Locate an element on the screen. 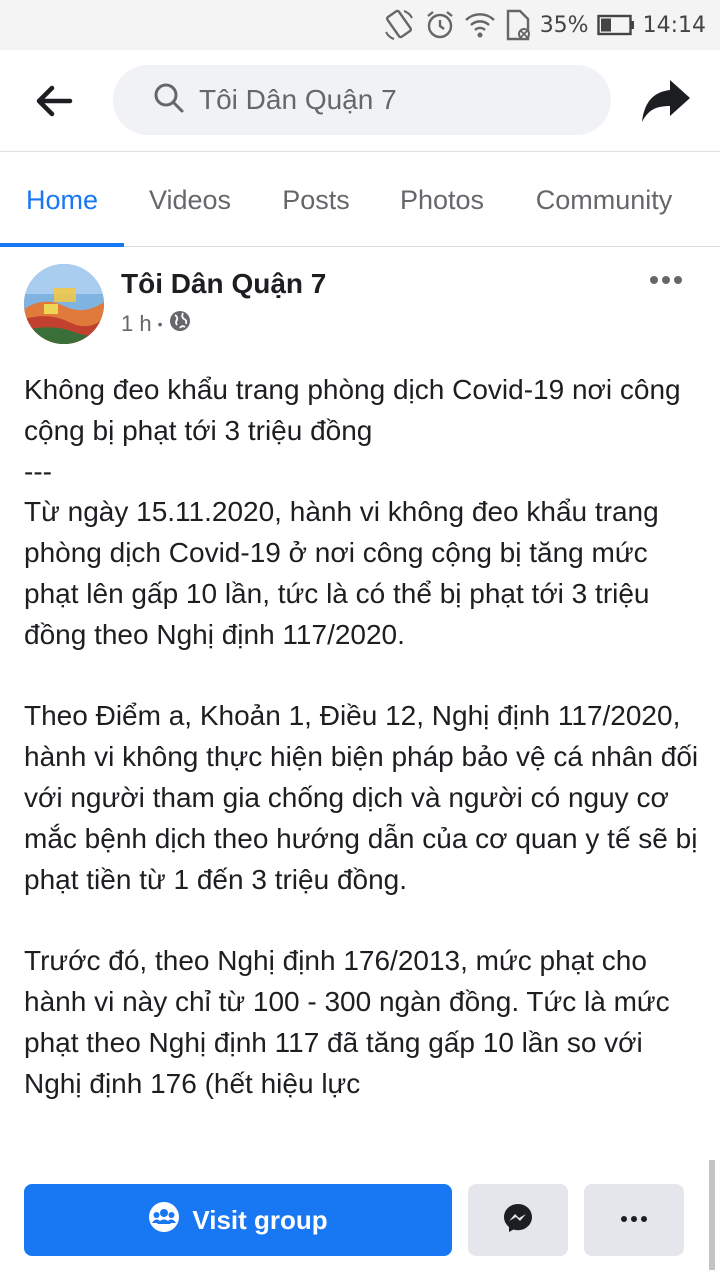  tab-community: Community is located at coordinates (604, 200).